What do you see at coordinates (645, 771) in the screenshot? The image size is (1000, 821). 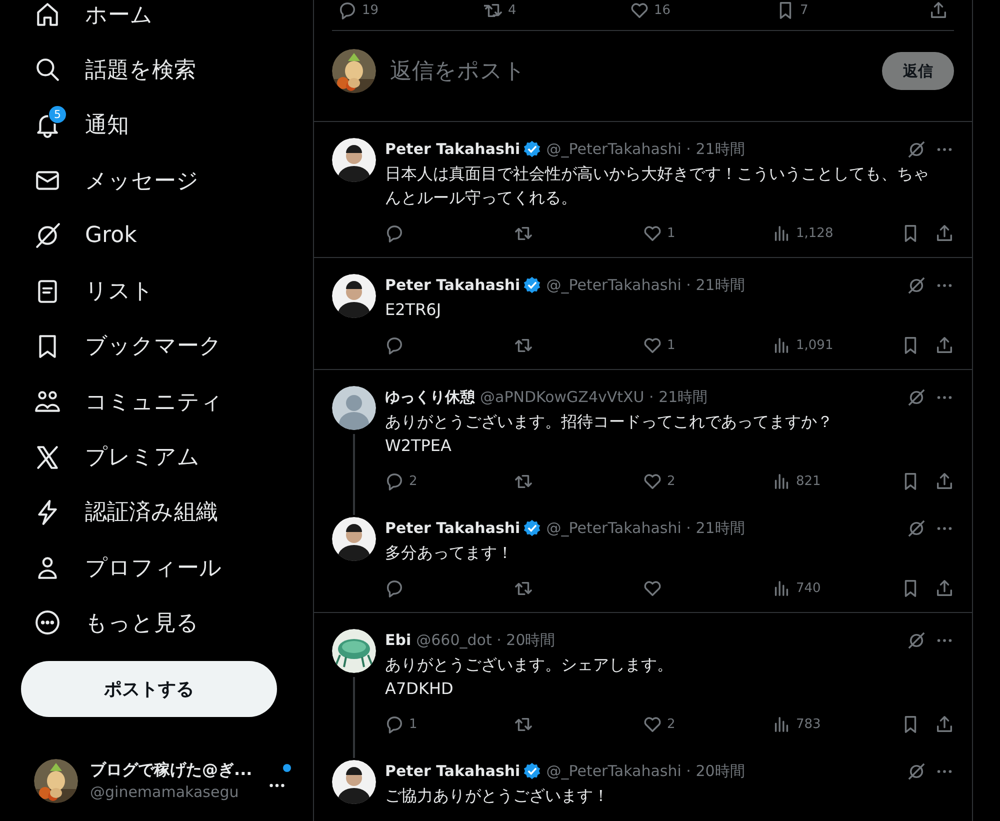 I see `handle-and-time: @_PeterTakahashi · 20時間` at bounding box center [645, 771].